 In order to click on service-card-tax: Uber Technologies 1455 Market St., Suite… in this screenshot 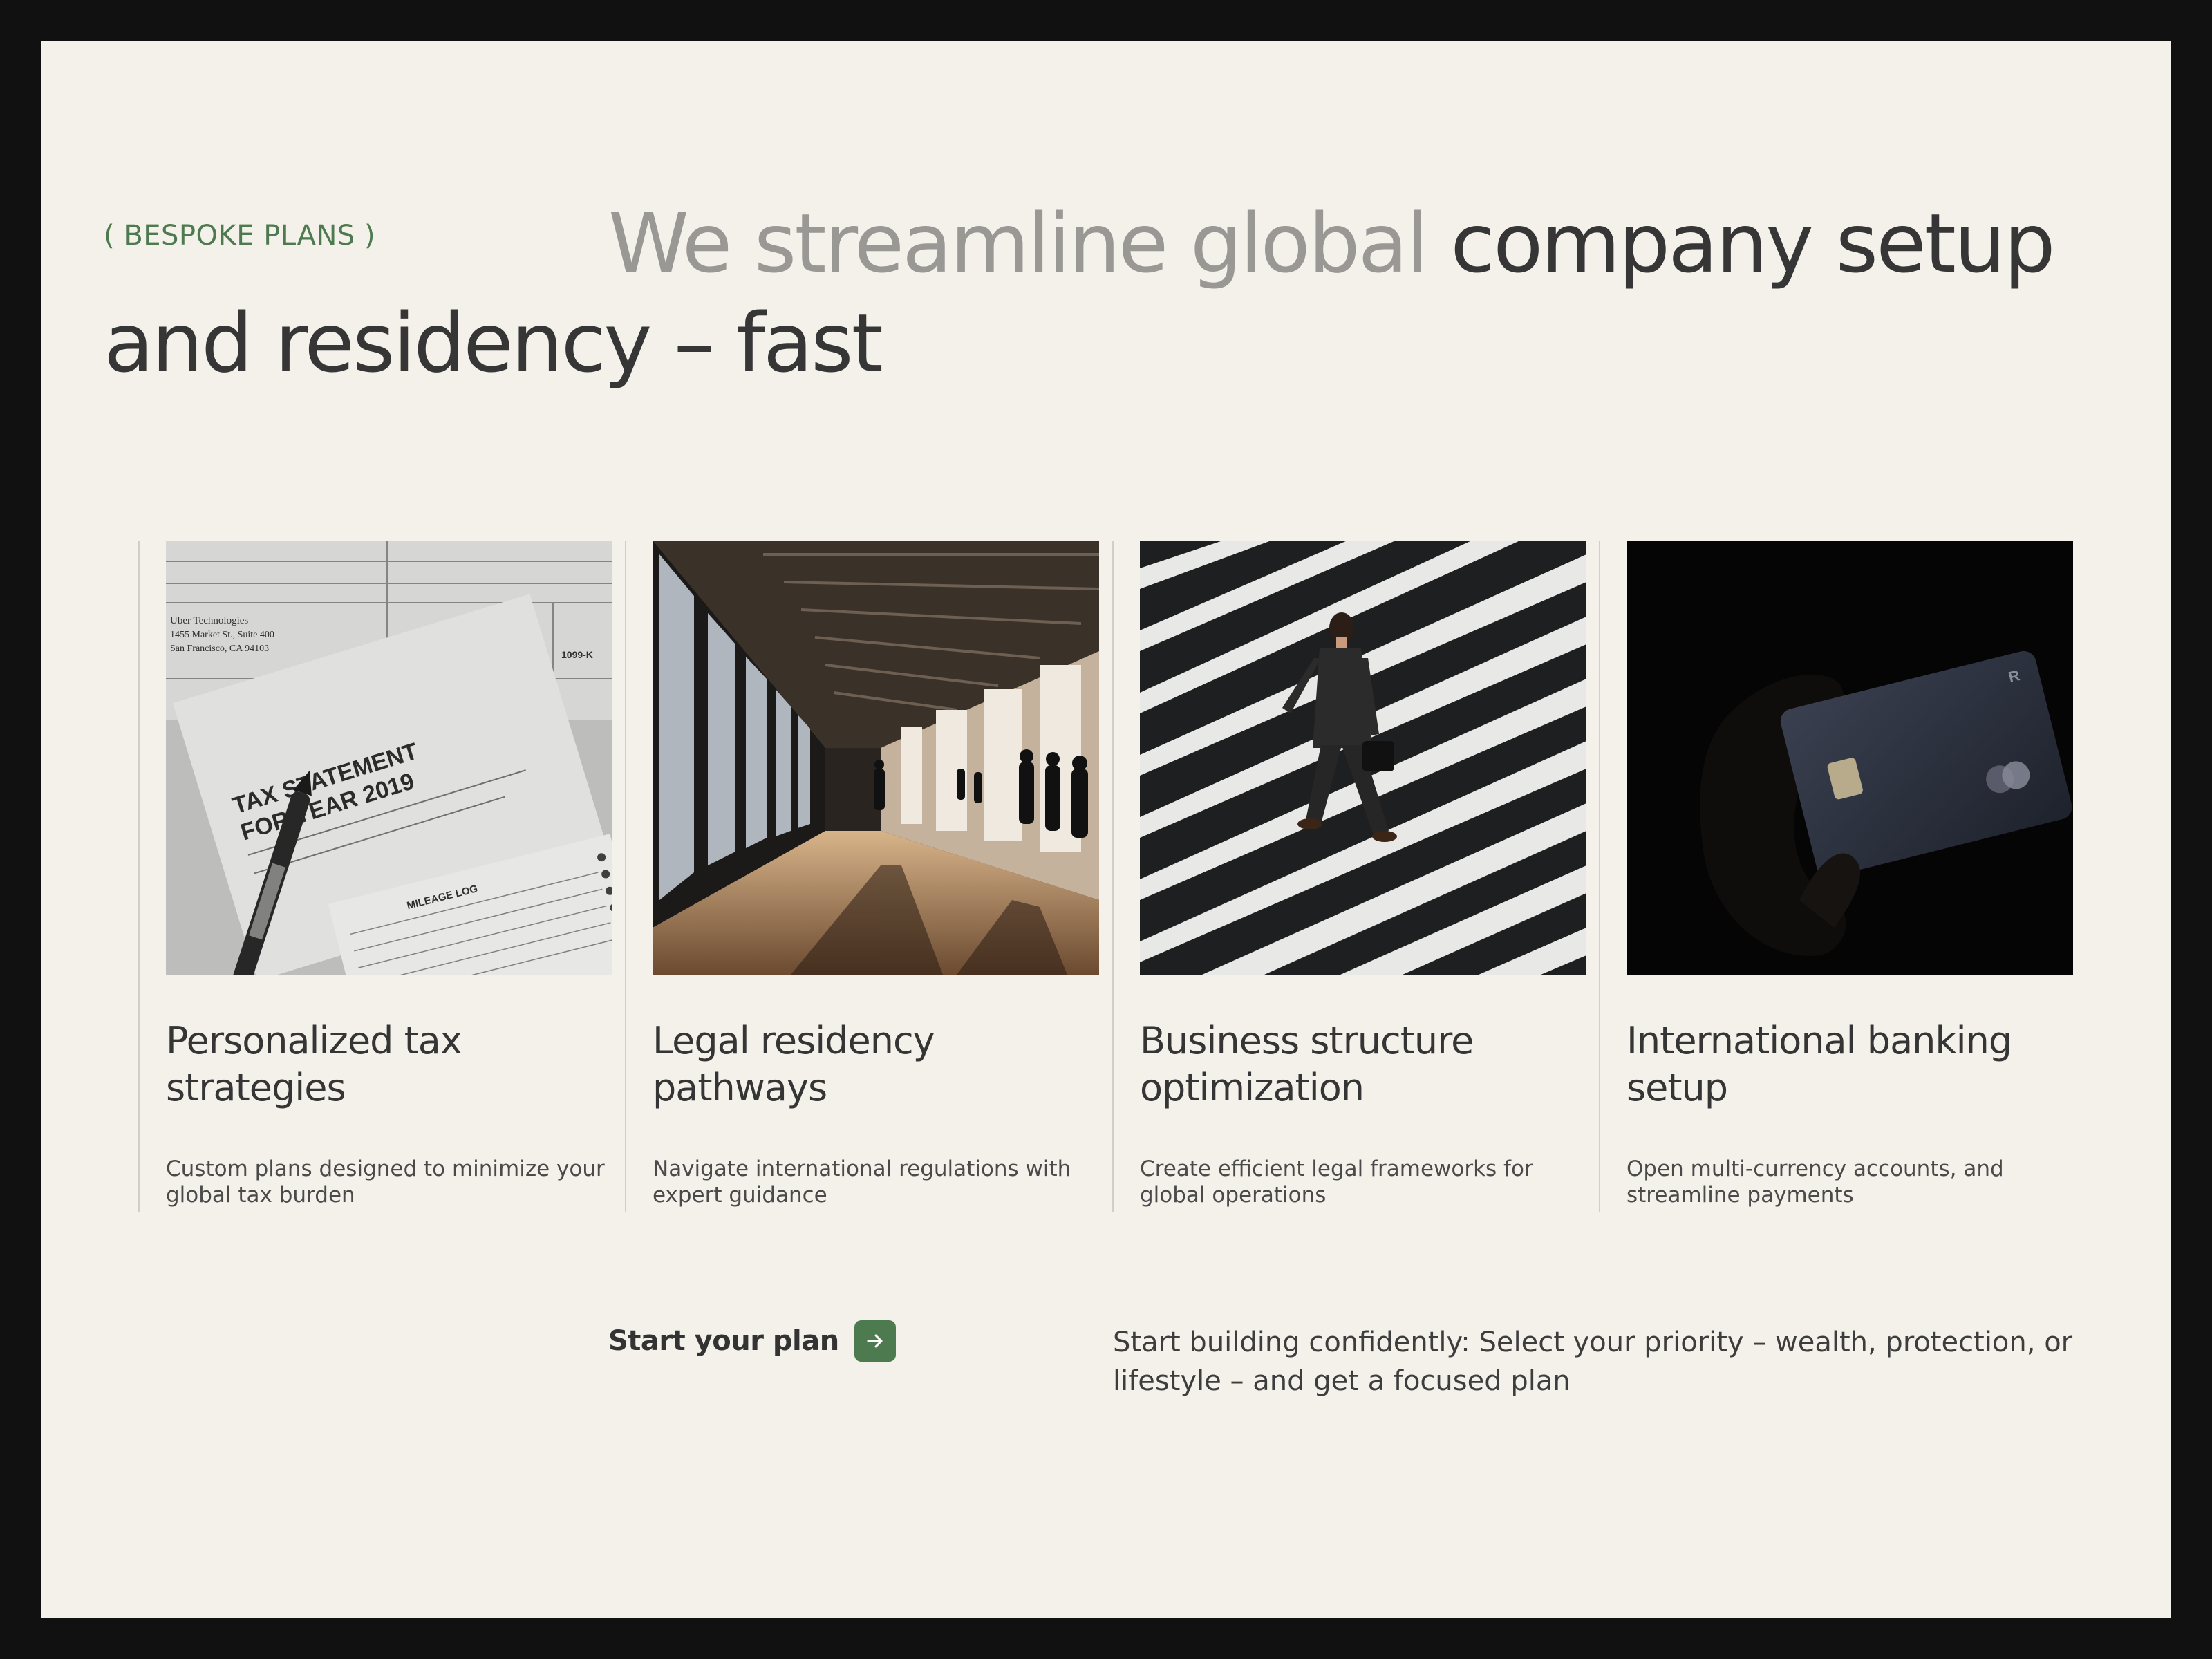, I will do `click(381, 876)`.